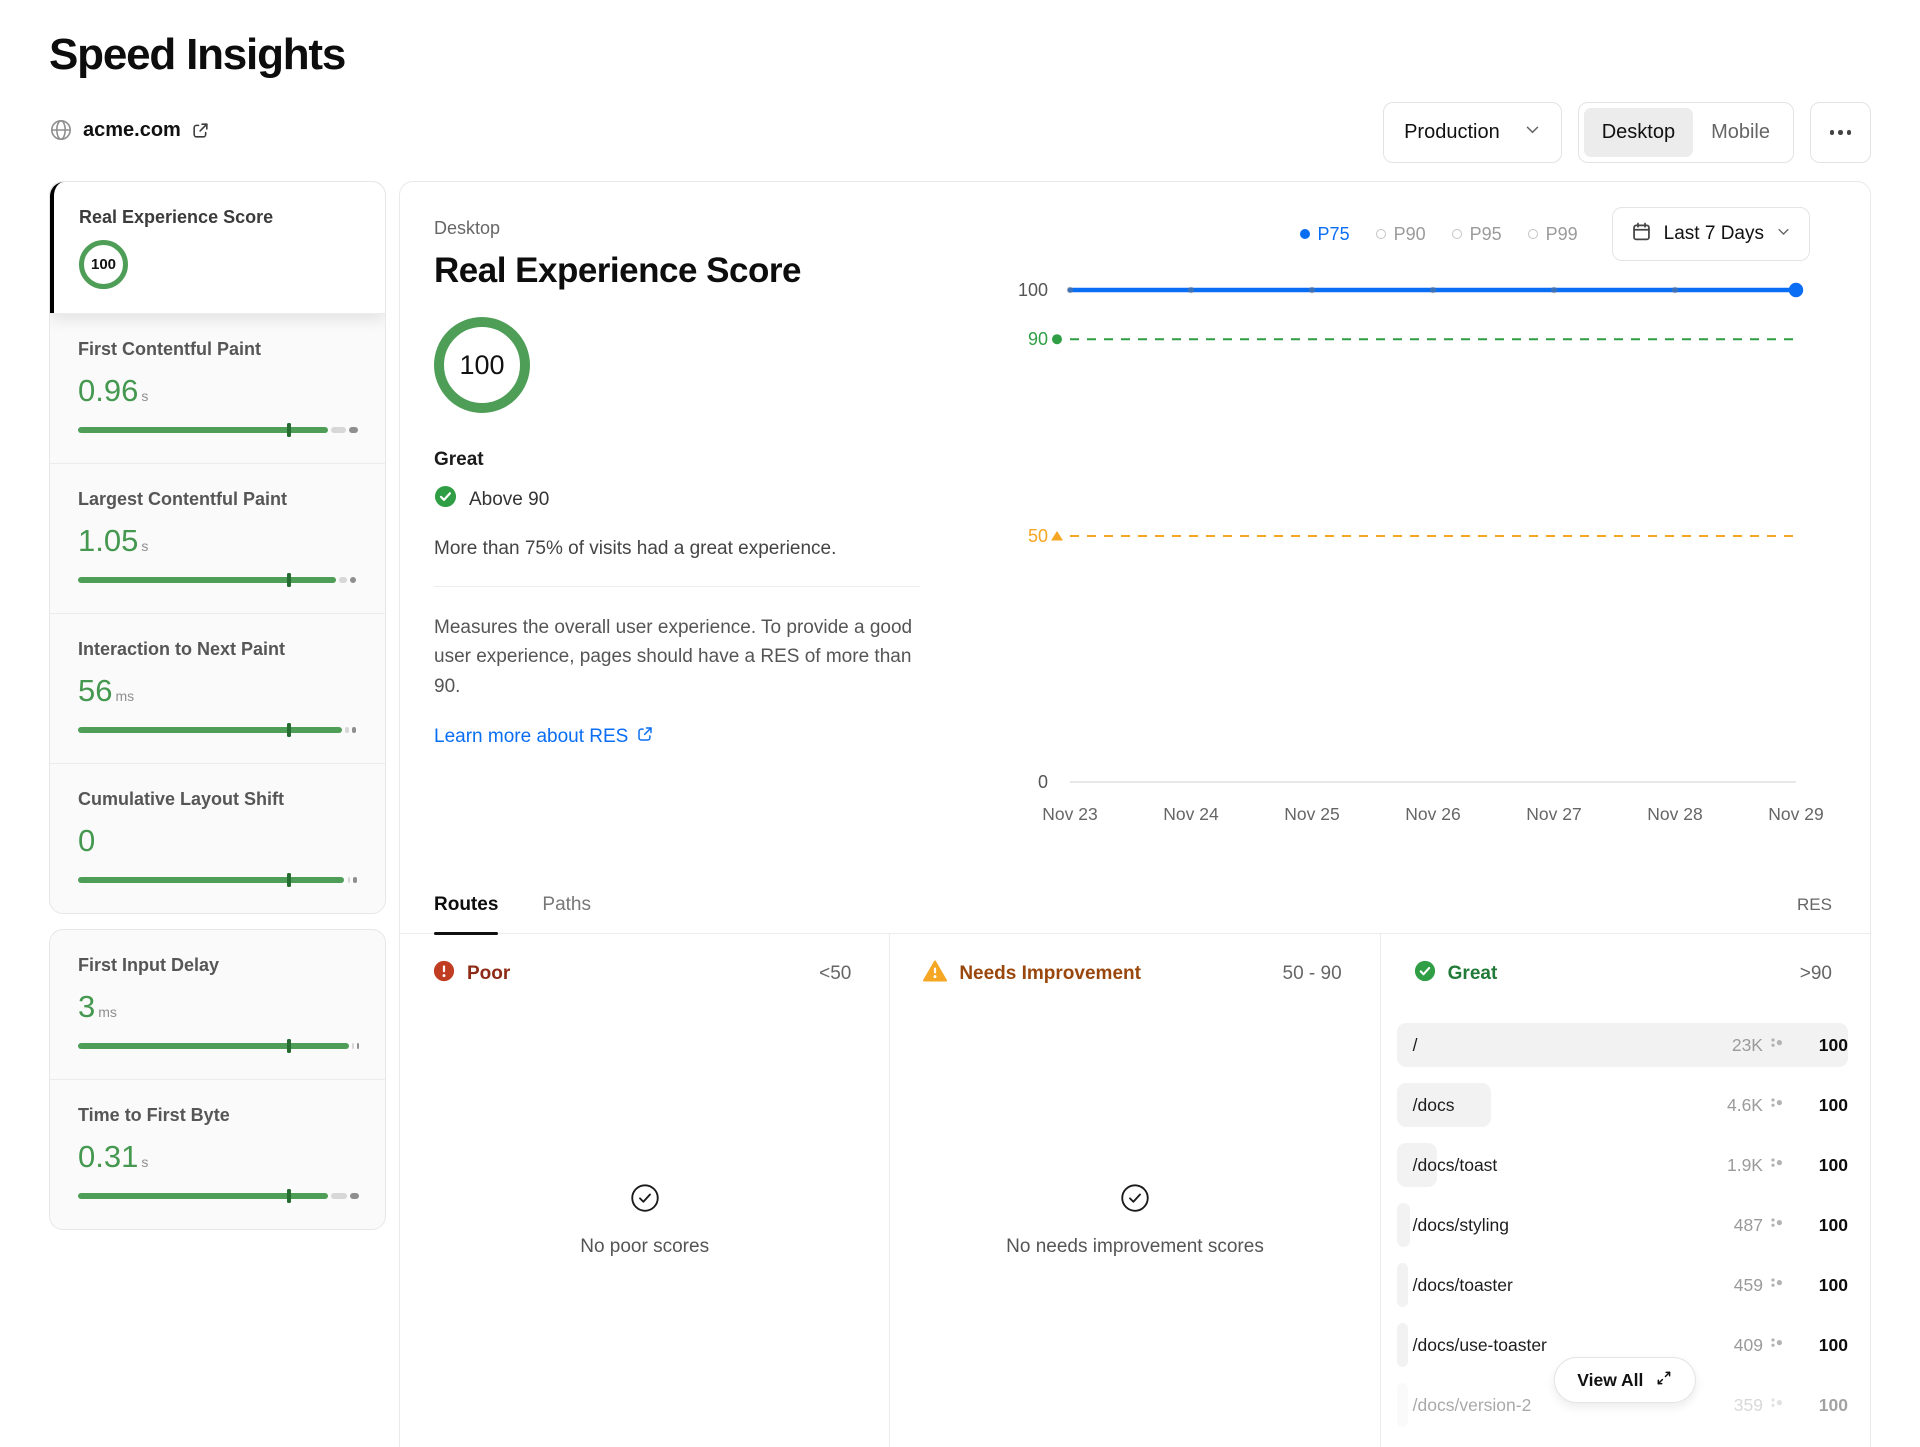 This screenshot has width=1920, height=1447. Describe the element at coordinates (1638, 132) in the screenshot. I see `device-tab-desktop: Desktop` at that location.